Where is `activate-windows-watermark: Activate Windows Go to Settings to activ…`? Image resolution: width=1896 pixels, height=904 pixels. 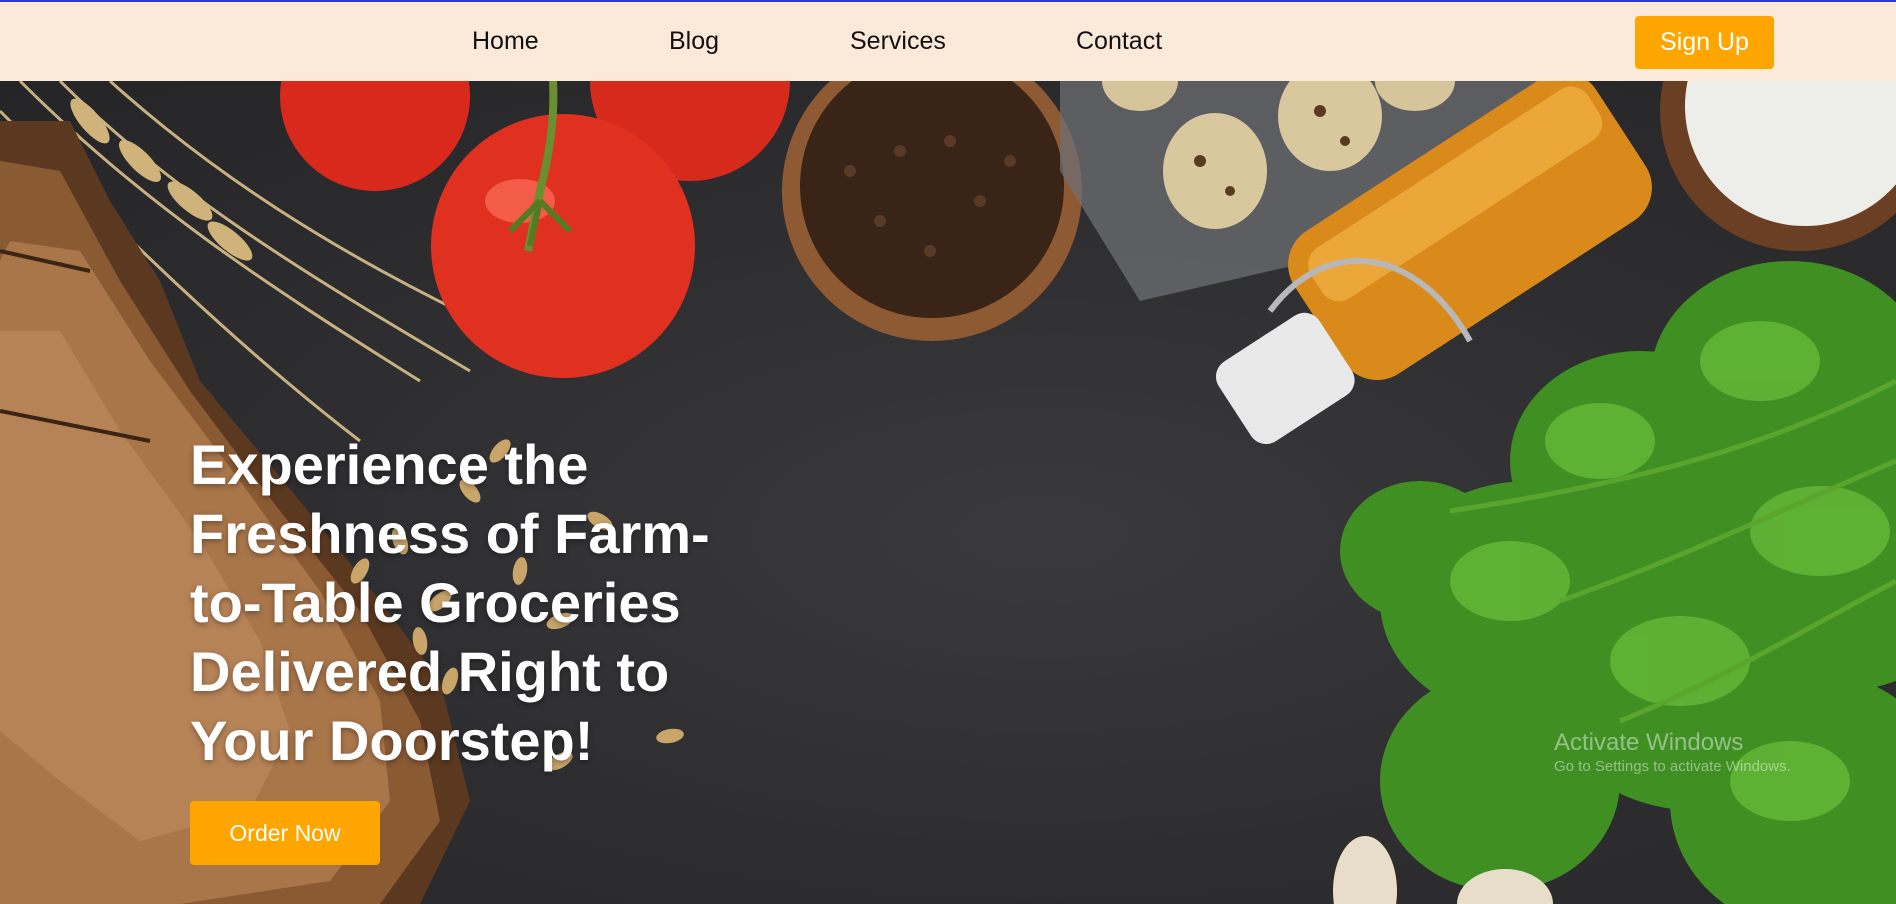
activate-windows-watermark: Activate Windows Go to Settings to activ… is located at coordinates (1672, 753).